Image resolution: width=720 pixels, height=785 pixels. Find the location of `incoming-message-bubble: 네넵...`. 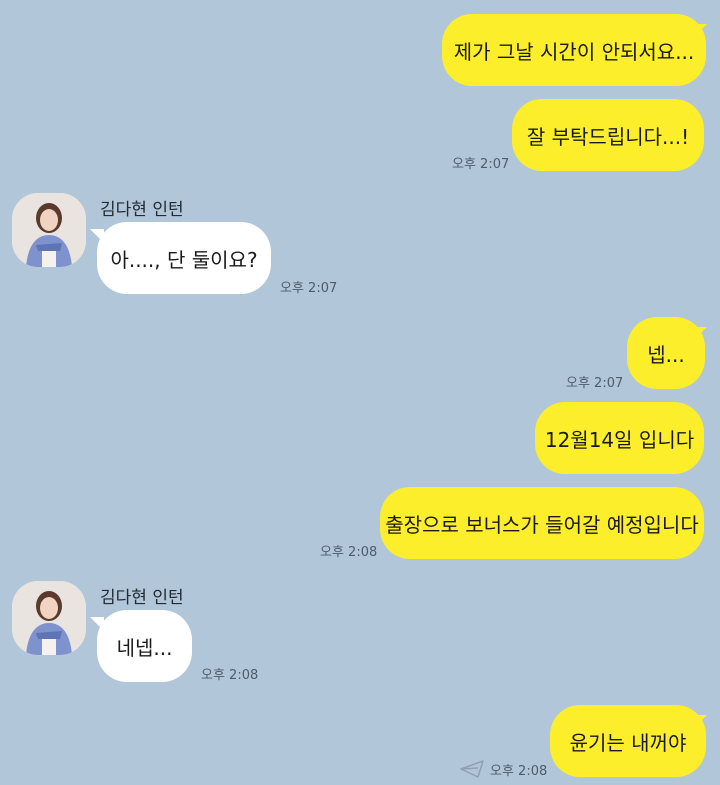

incoming-message-bubble: 네넵... is located at coordinates (144, 646).